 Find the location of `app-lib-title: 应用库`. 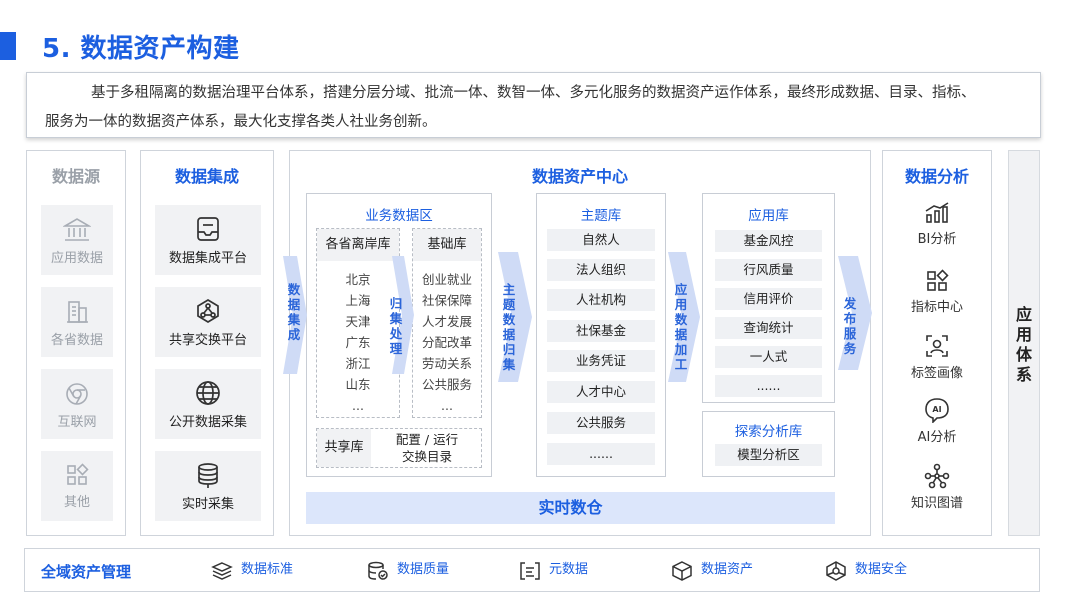

app-lib-title: 应用库 is located at coordinates (768, 216).